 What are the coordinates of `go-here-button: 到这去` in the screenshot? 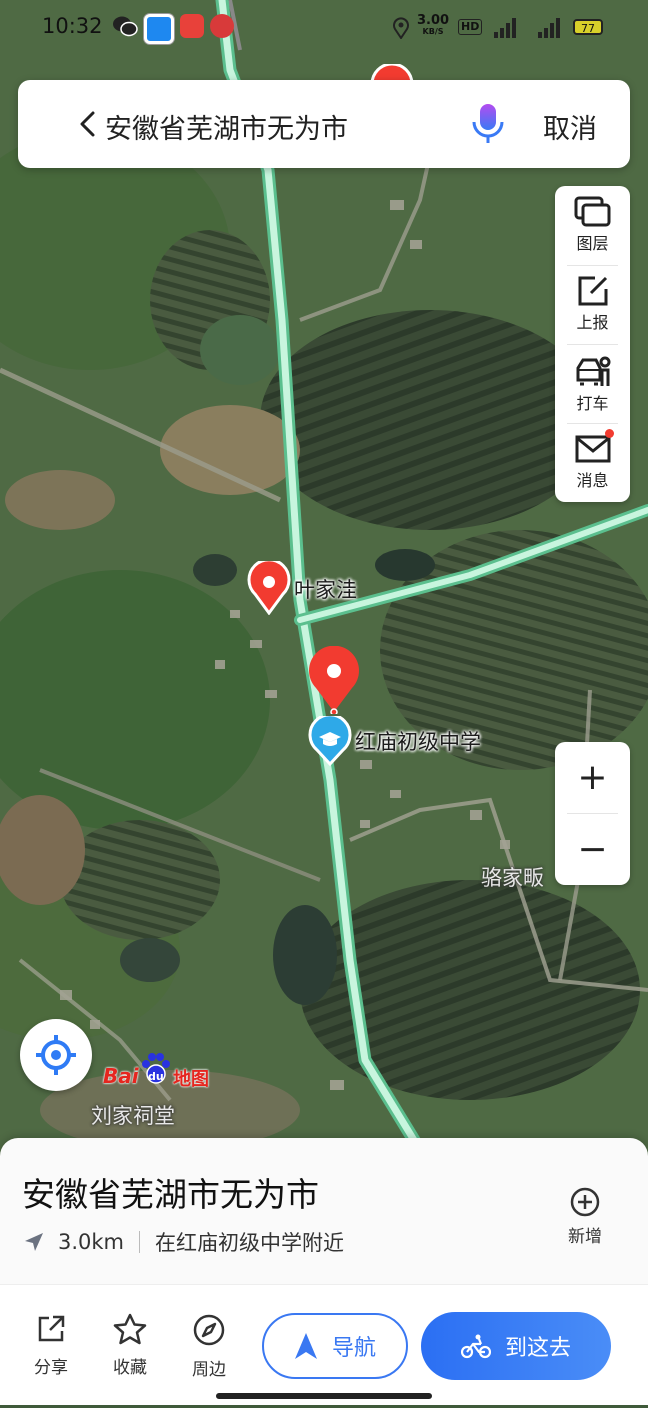 It's located at (516, 1346).